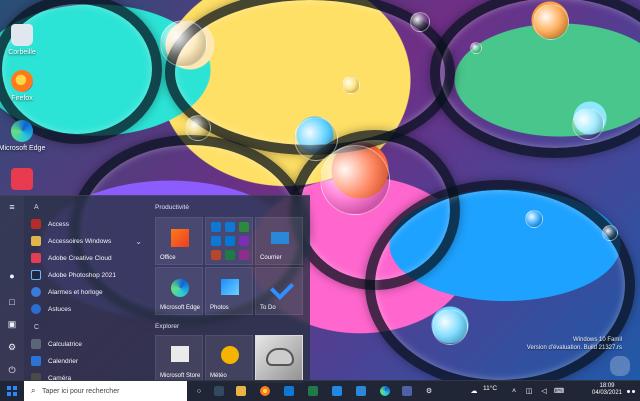  What do you see at coordinates (12, 347) in the screenshot?
I see `settings-icon: ⚙` at bounding box center [12, 347].